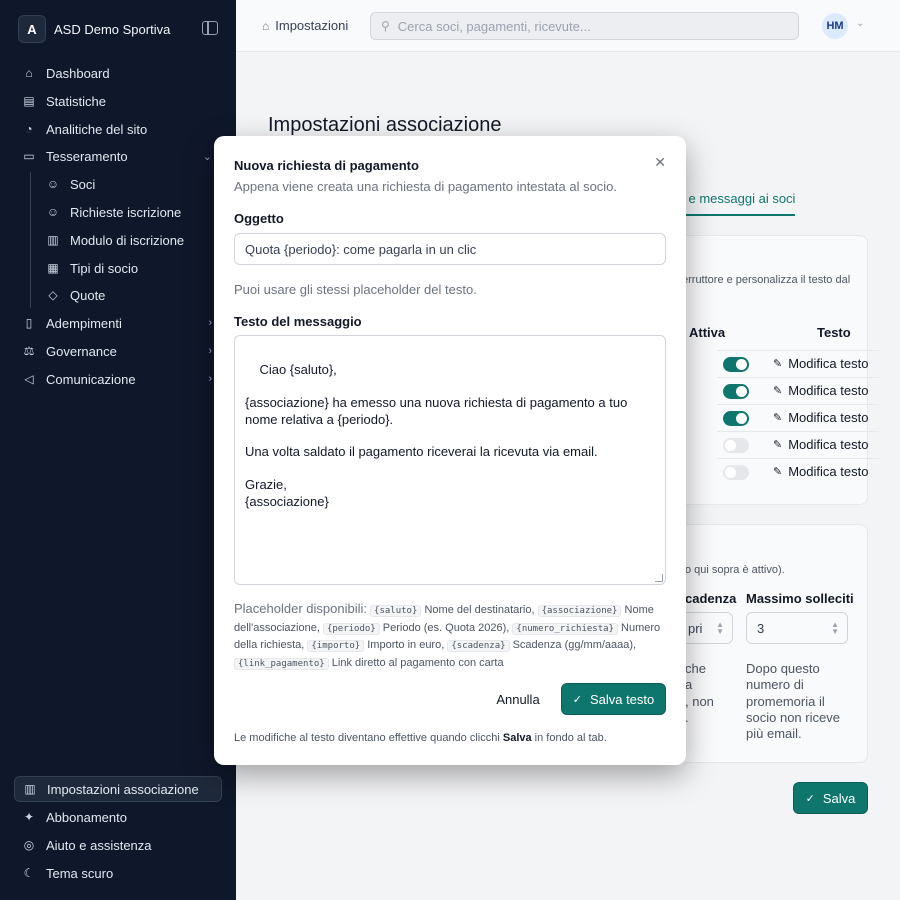 This screenshot has width=900, height=900. What do you see at coordinates (312, 25) in the screenshot?
I see `breadcrumb-label: Impostazioni` at bounding box center [312, 25].